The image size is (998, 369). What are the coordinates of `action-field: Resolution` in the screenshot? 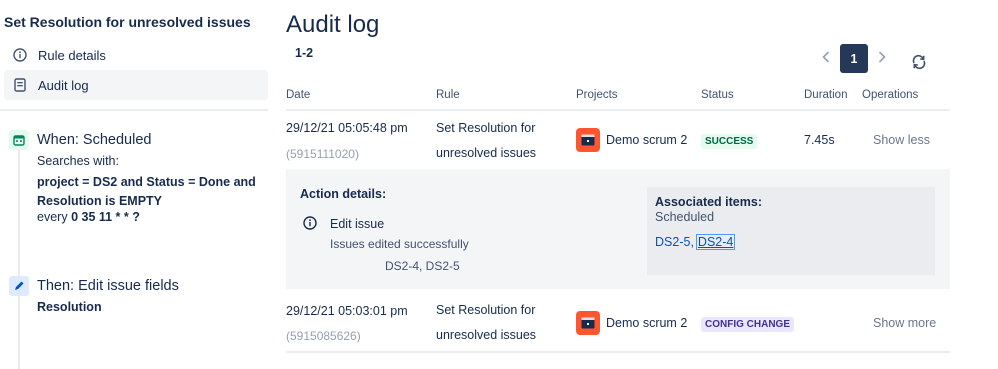 It's located at (69, 307).